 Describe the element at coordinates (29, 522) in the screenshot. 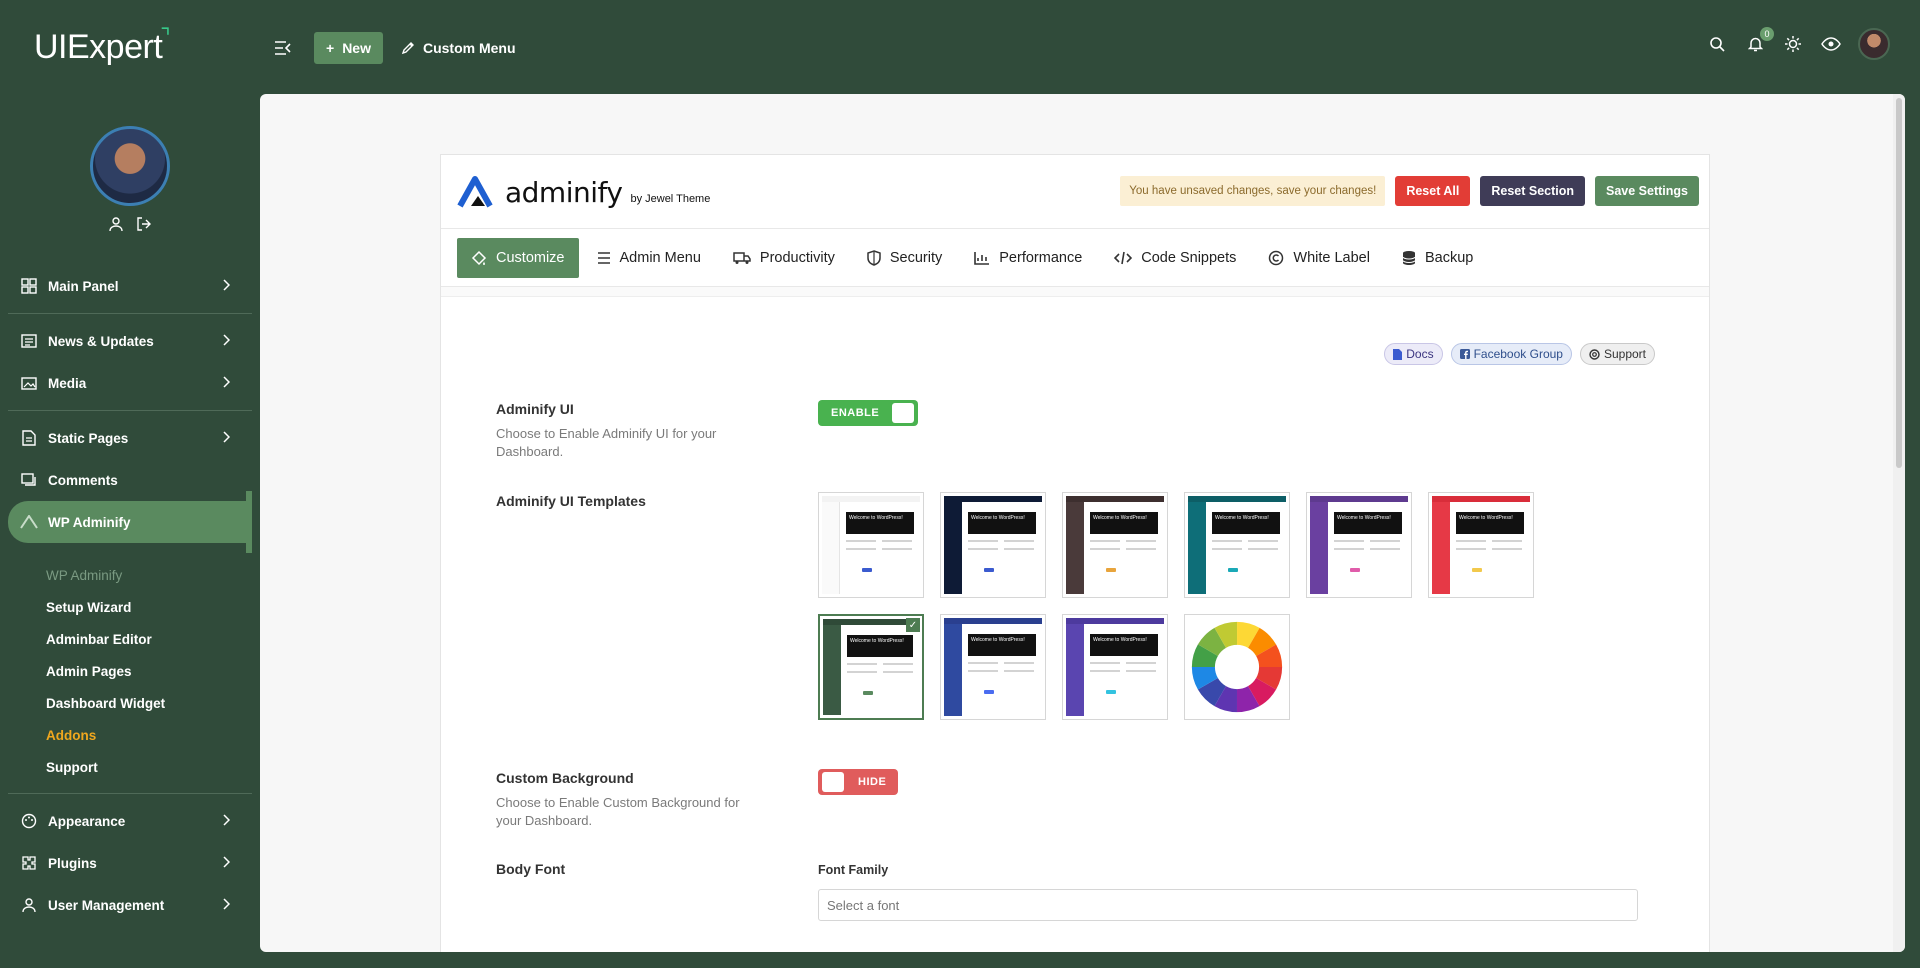

I see `adminify-icon` at that location.